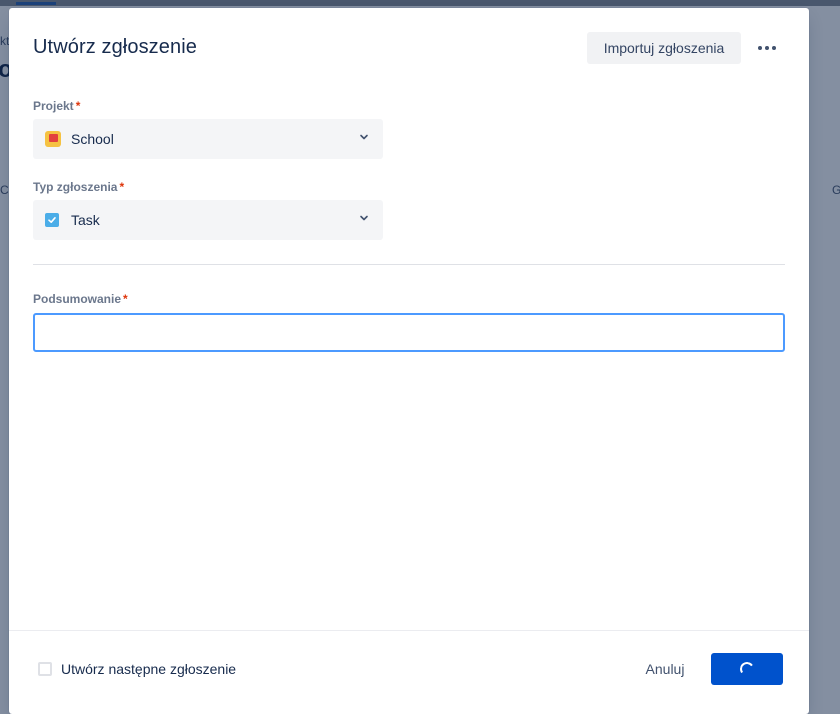 This screenshot has width=840, height=714. I want to click on issue-type-select: Task, so click(208, 220).